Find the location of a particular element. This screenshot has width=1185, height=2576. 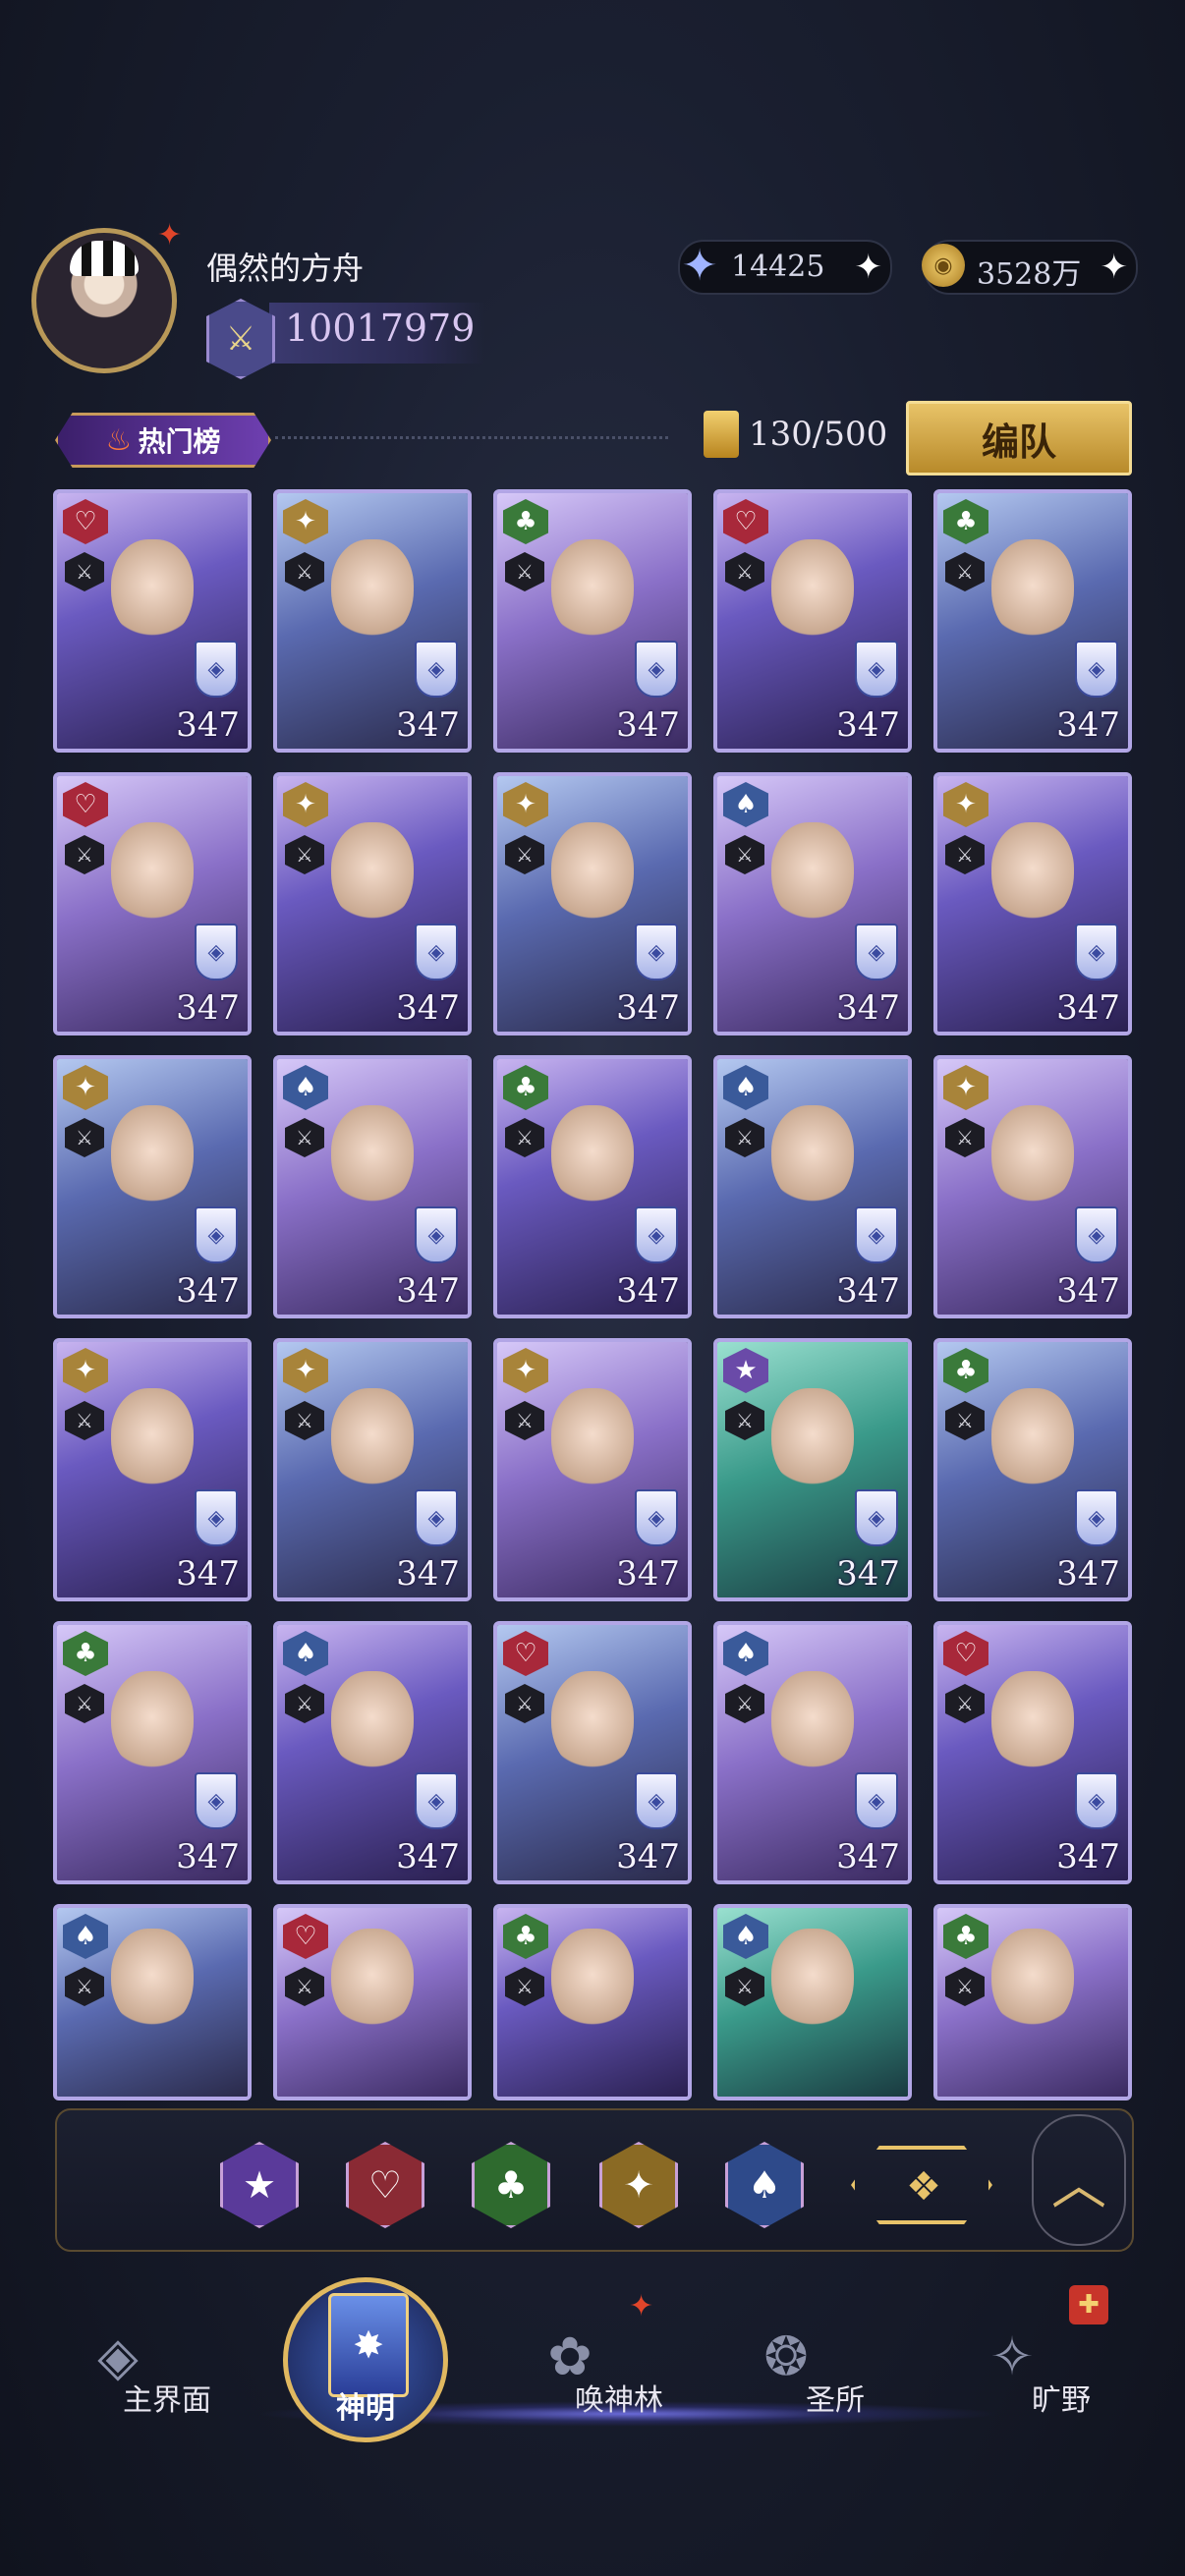

collapse-button: ︿ is located at coordinates (1079, 2180).